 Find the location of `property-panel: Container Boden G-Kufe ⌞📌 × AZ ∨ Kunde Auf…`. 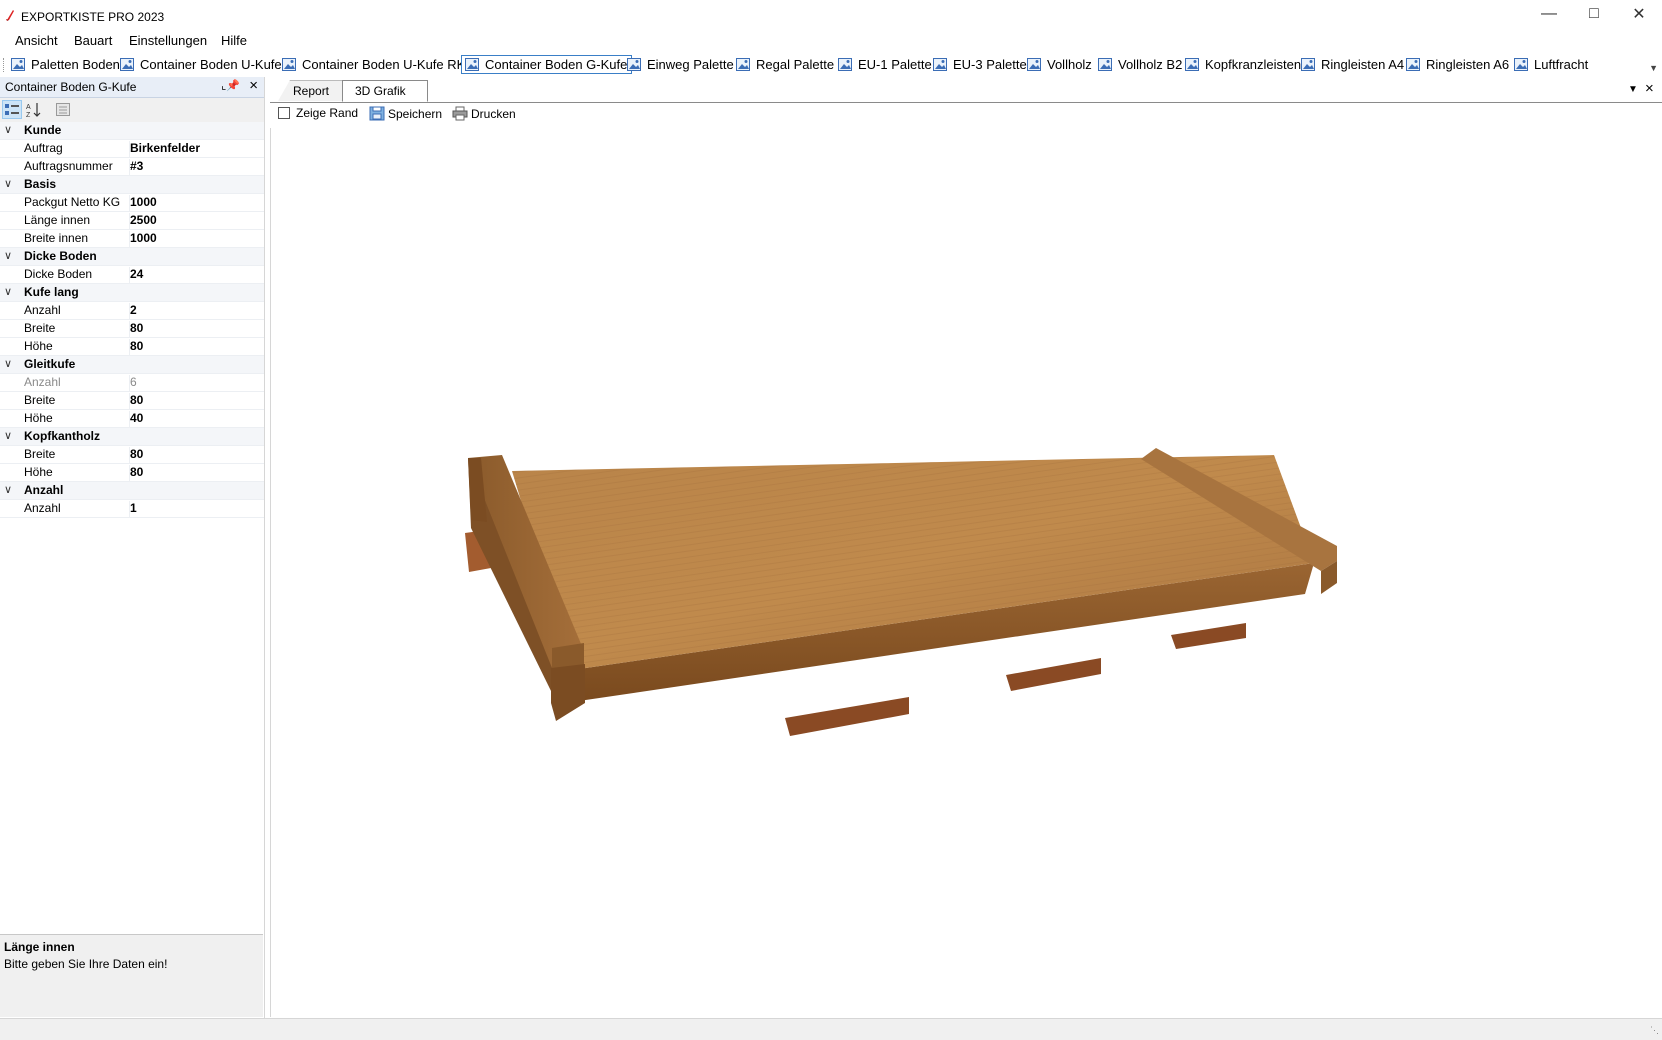

property-panel: Container Boden G-Kufe ⌞📌 × AZ ∨ Kunde Auf… is located at coordinates (132, 547).